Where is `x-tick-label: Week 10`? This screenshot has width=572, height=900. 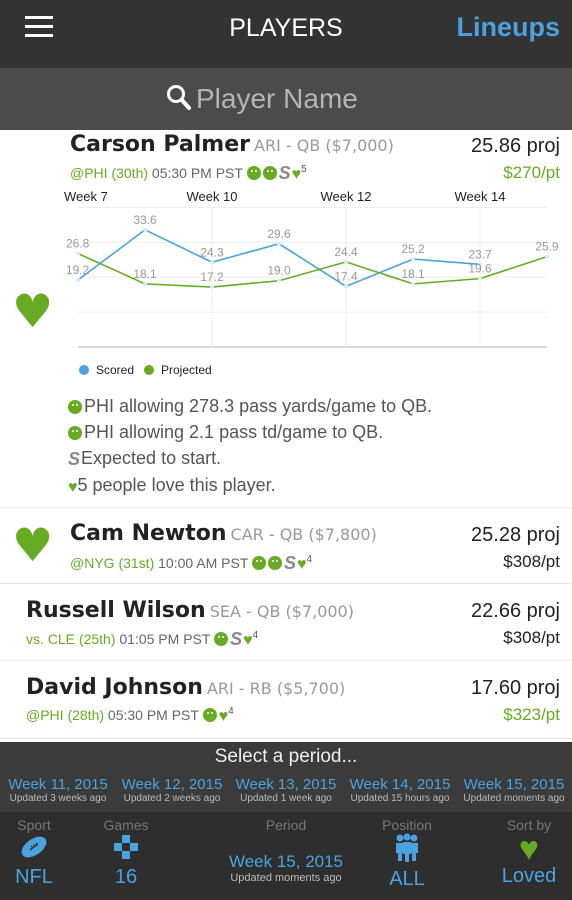
x-tick-label: Week 10 is located at coordinates (211, 196).